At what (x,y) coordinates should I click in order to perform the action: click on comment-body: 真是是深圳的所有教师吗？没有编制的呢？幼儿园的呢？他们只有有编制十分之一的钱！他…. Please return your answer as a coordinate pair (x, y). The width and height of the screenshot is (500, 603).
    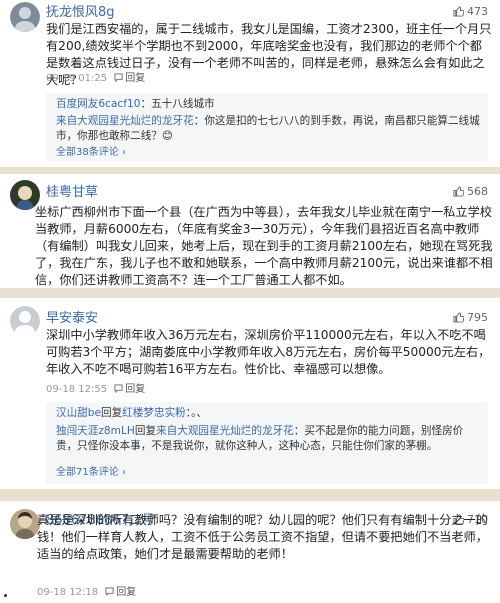
    Looking at the image, I should click on (262, 537).